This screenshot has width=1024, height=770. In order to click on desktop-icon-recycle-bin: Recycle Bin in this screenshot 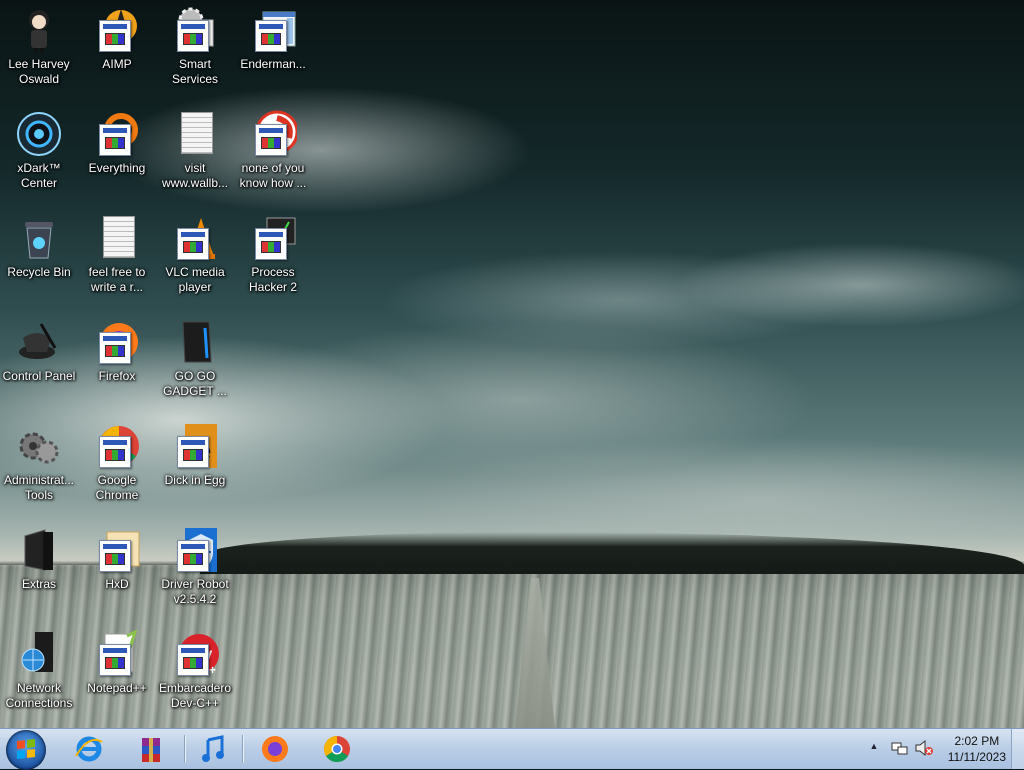, I will do `click(39, 247)`.